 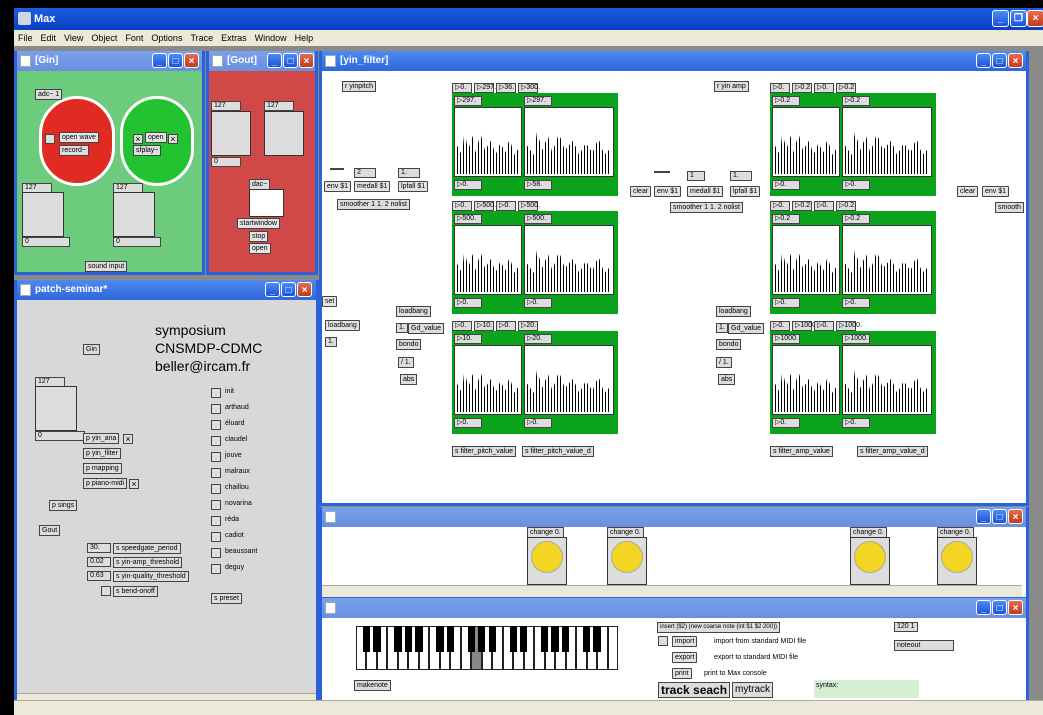 I want to click on p-sings: p sings, so click(x=63, y=505).